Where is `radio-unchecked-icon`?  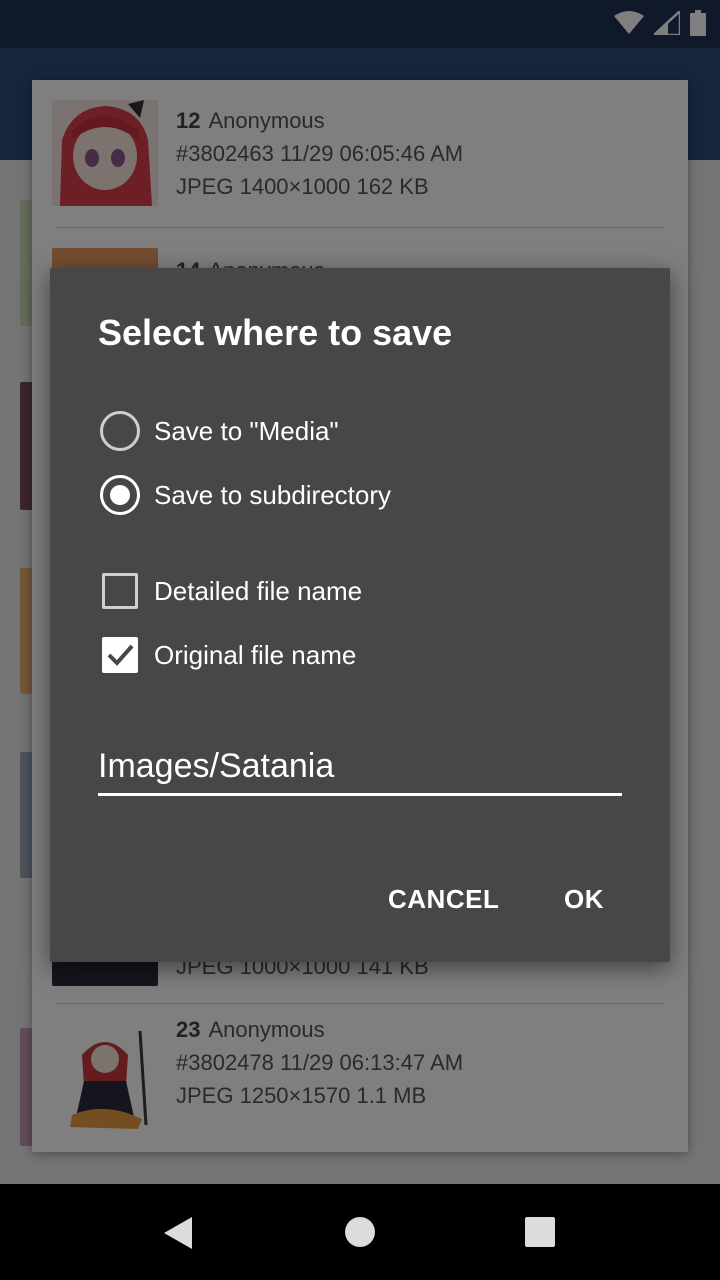
radio-unchecked-icon is located at coordinates (120, 431).